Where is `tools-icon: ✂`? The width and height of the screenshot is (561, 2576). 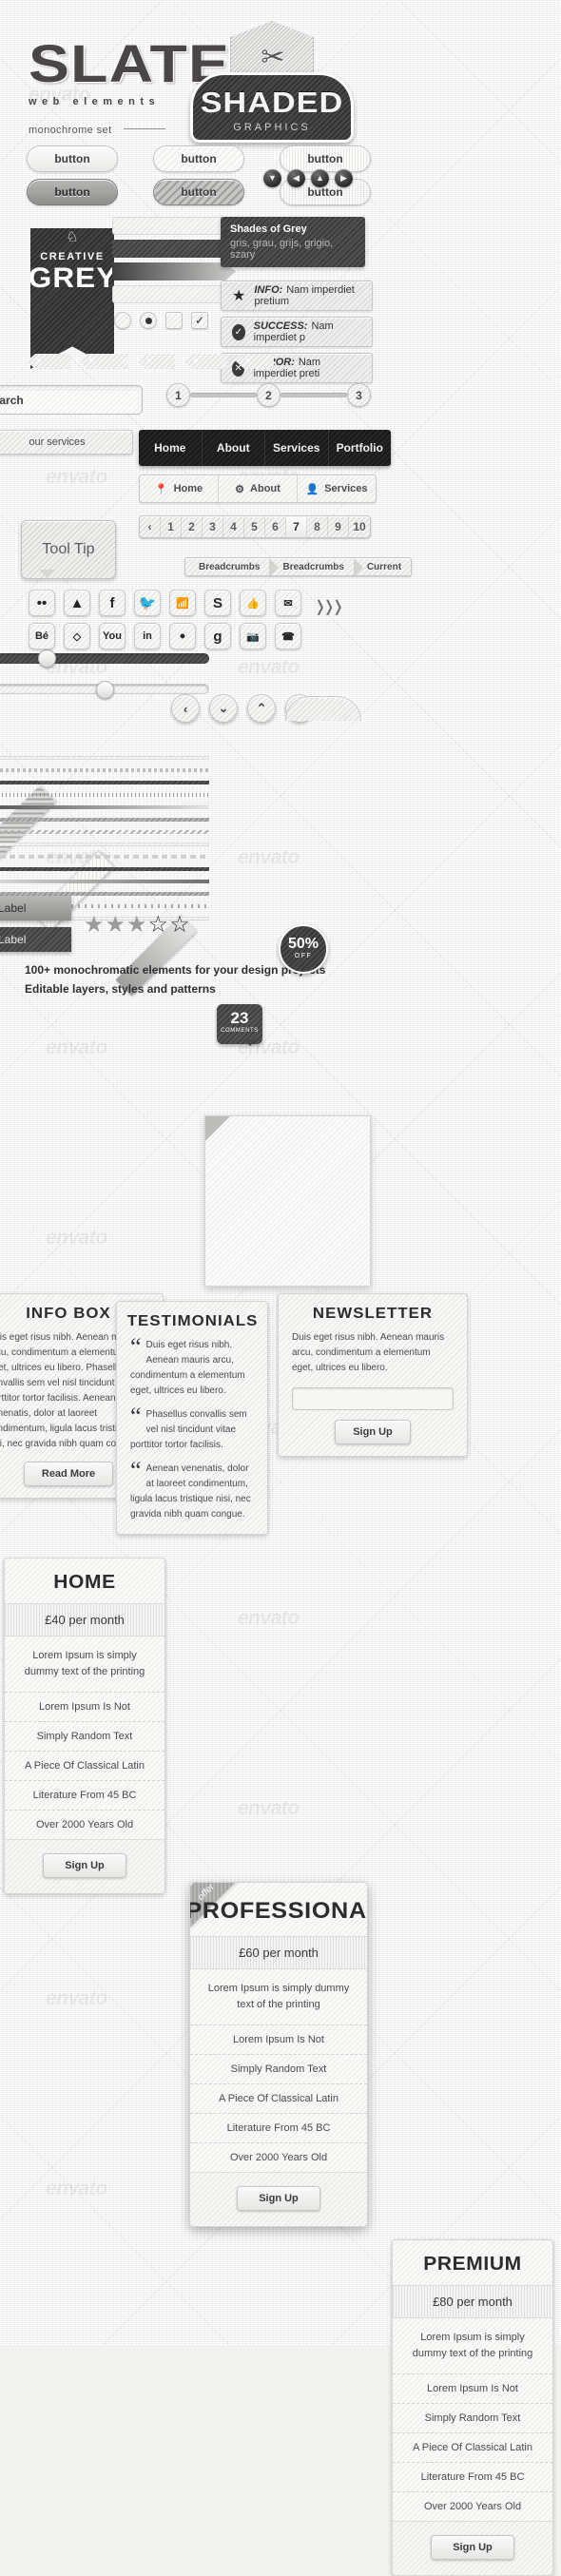 tools-icon: ✂ is located at coordinates (273, 57).